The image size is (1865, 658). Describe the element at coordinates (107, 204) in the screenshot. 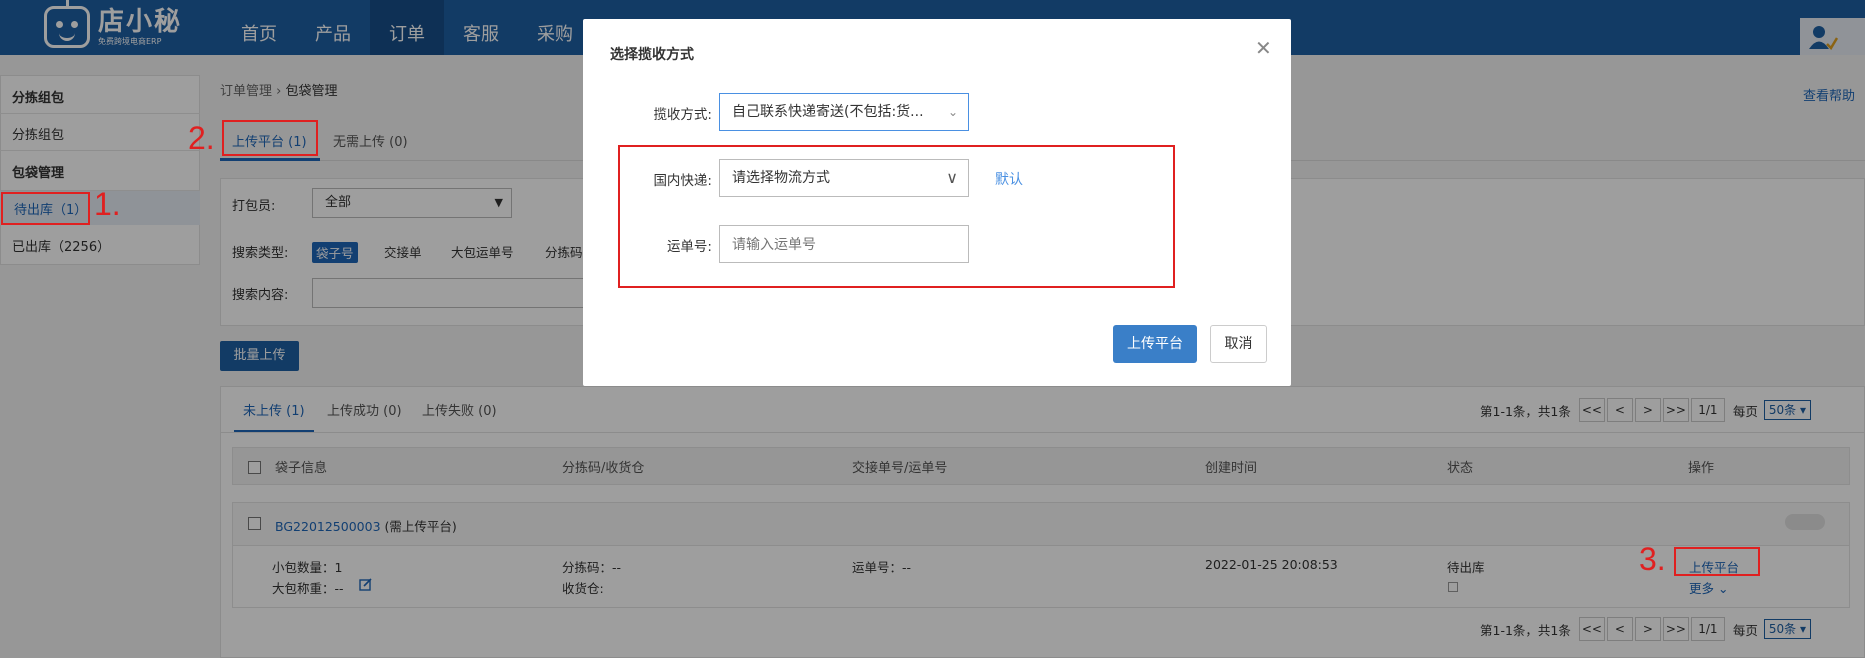

I see `annotation-number-1: 1.` at that location.